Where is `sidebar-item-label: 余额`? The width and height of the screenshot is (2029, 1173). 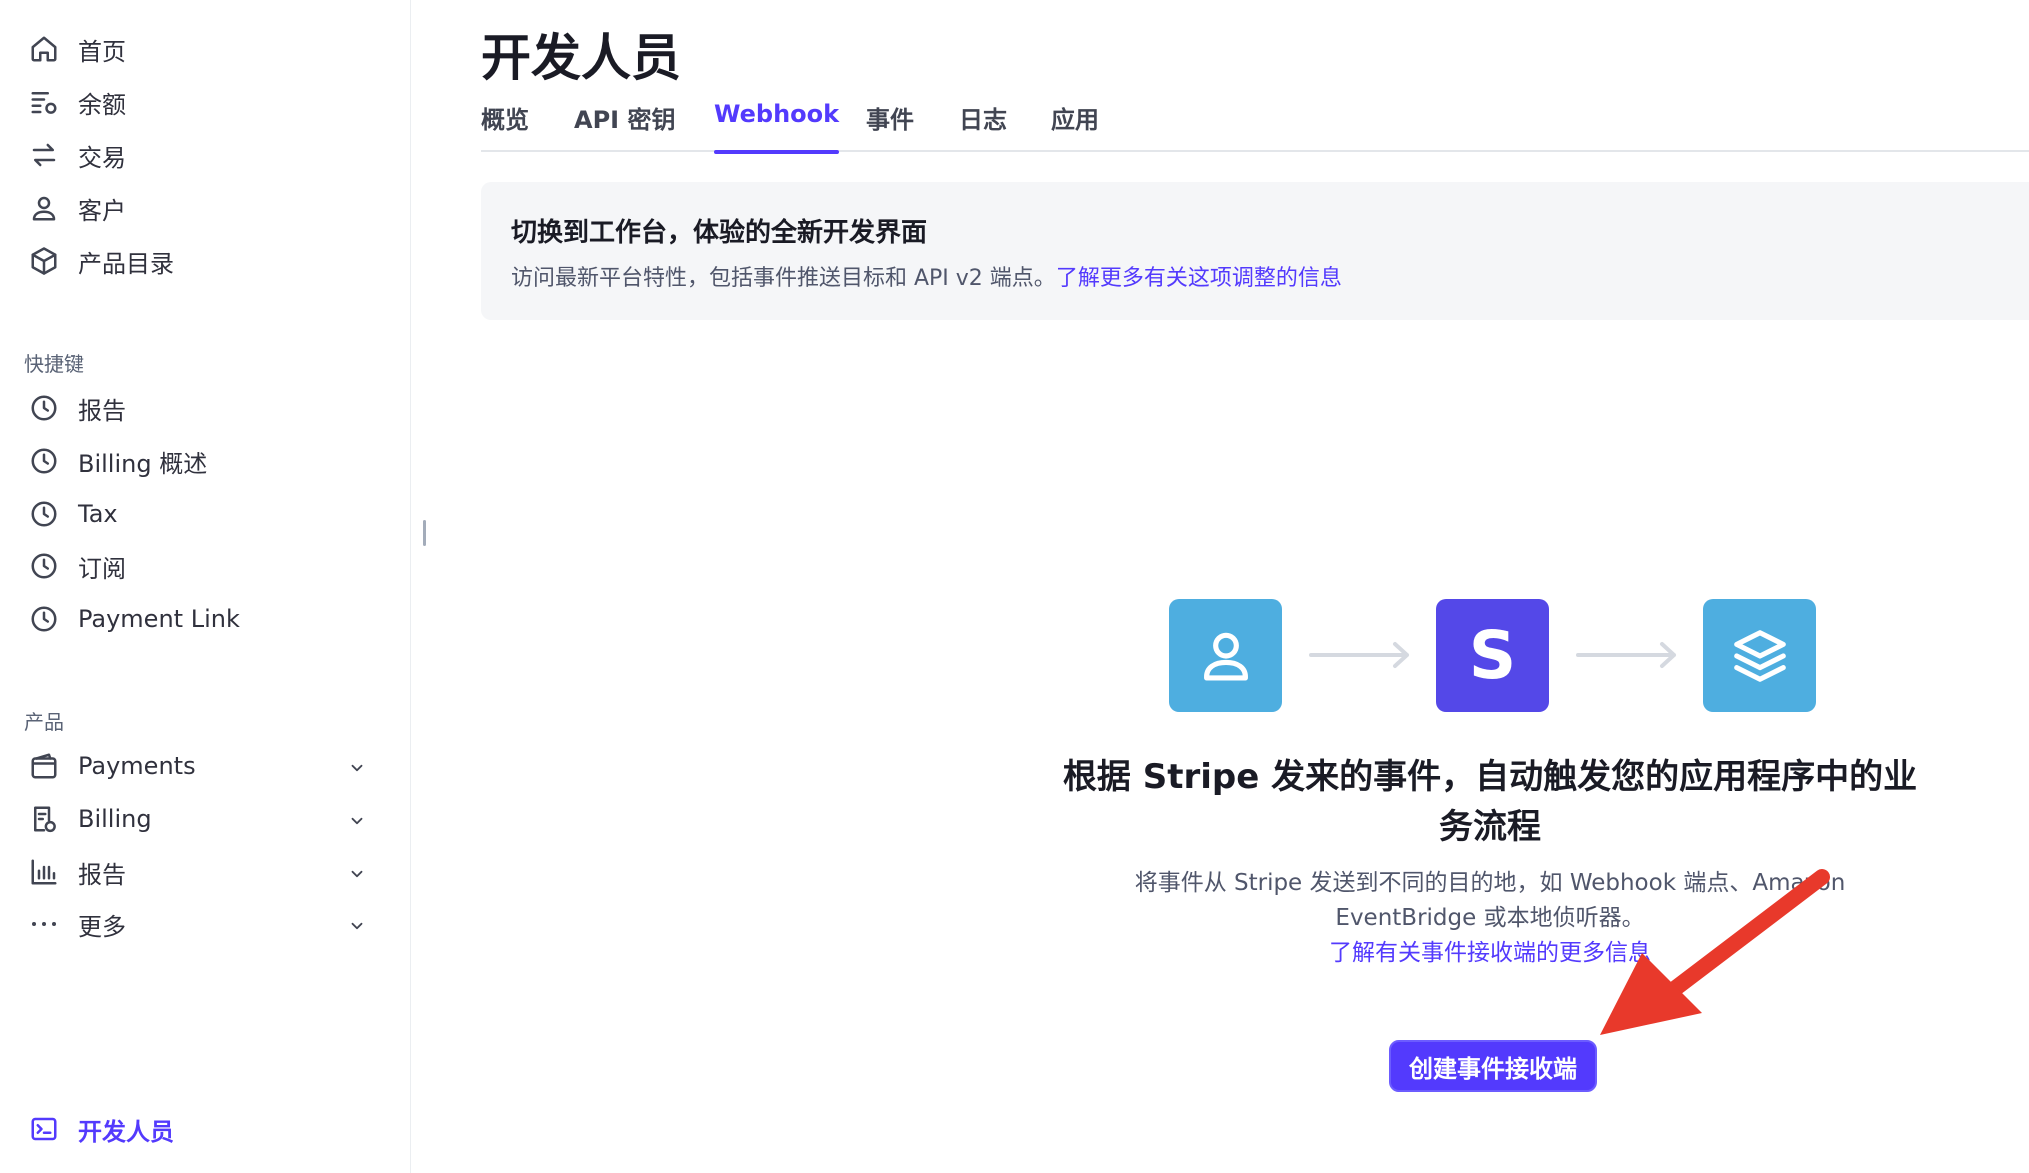
sidebar-item-label: 余额 is located at coordinates (102, 104).